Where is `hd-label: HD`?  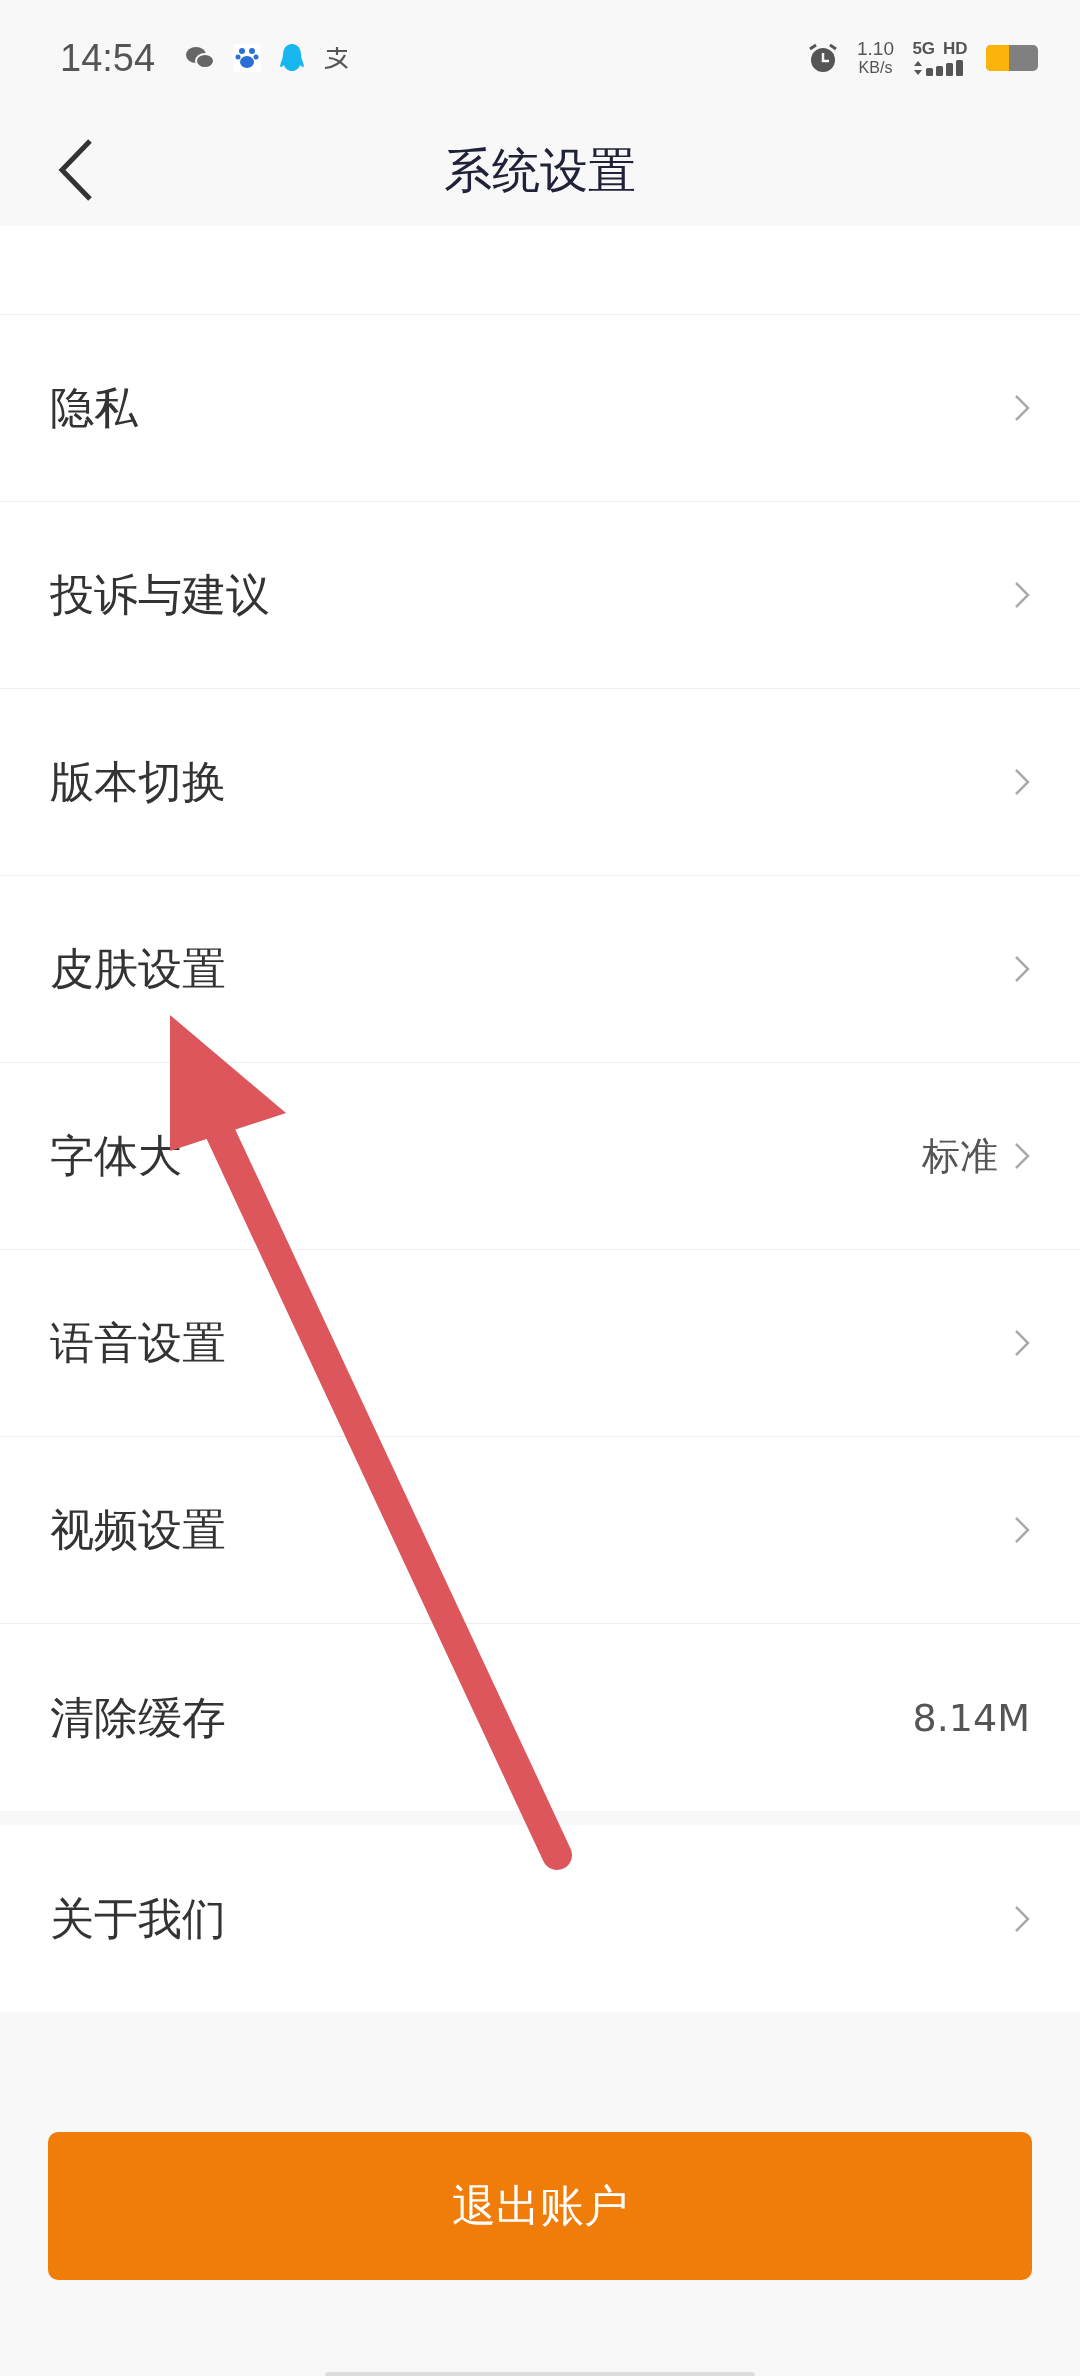
hd-label: HD is located at coordinates (955, 49).